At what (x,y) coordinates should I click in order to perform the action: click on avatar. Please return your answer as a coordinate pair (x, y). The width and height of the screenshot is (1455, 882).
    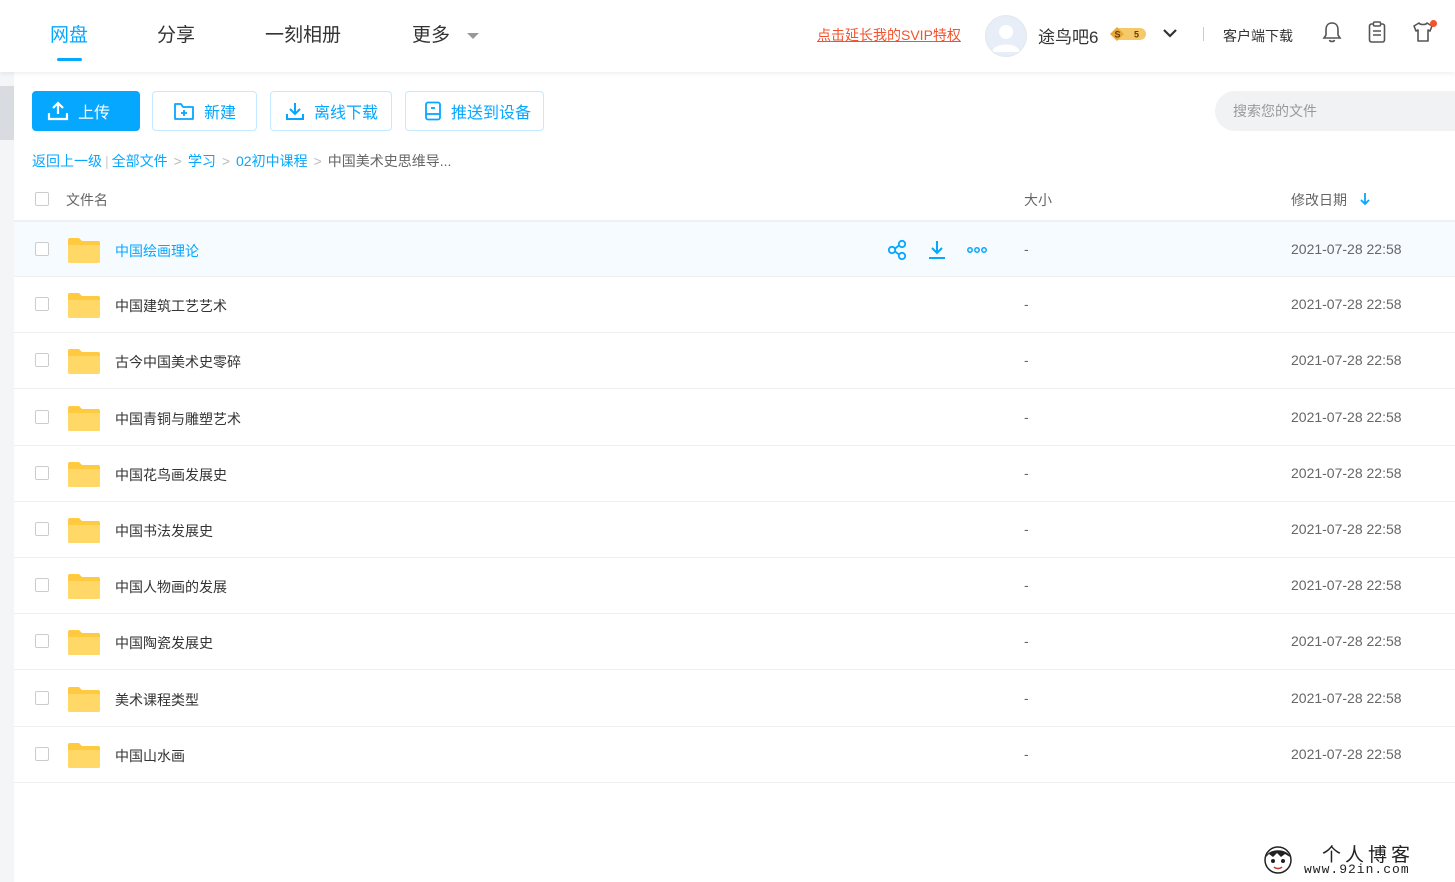
    Looking at the image, I should click on (1006, 36).